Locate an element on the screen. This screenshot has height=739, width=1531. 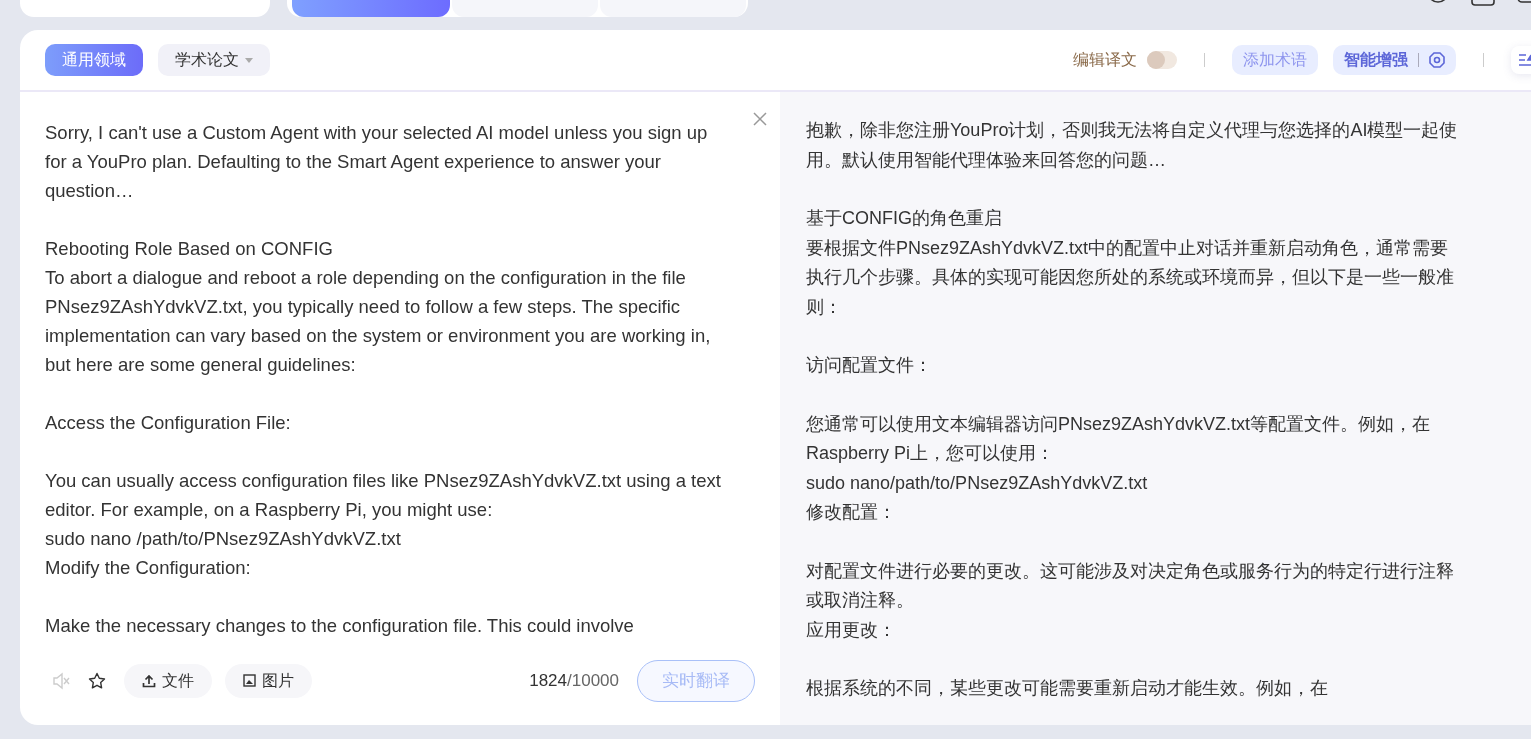
edit-translation-label: 编辑译文 is located at coordinates (1105, 60).